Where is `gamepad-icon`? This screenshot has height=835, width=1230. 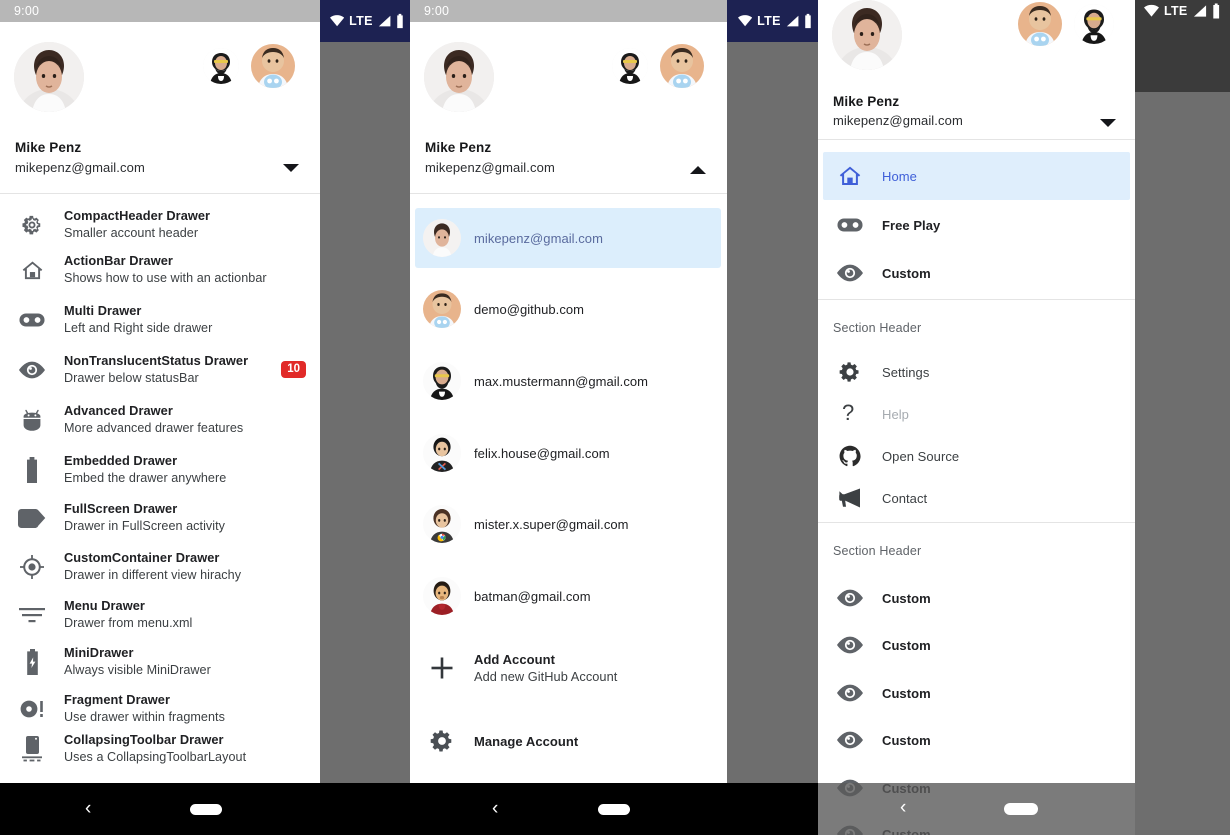 gamepad-icon is located at coordinates (32, 320).